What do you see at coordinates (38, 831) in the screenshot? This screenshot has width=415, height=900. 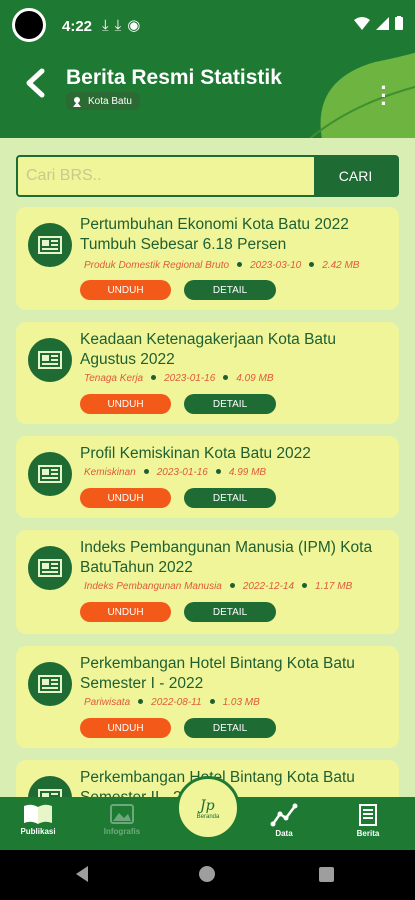 I see `nav-label: Publikasi` at bounding box center [38, 831].